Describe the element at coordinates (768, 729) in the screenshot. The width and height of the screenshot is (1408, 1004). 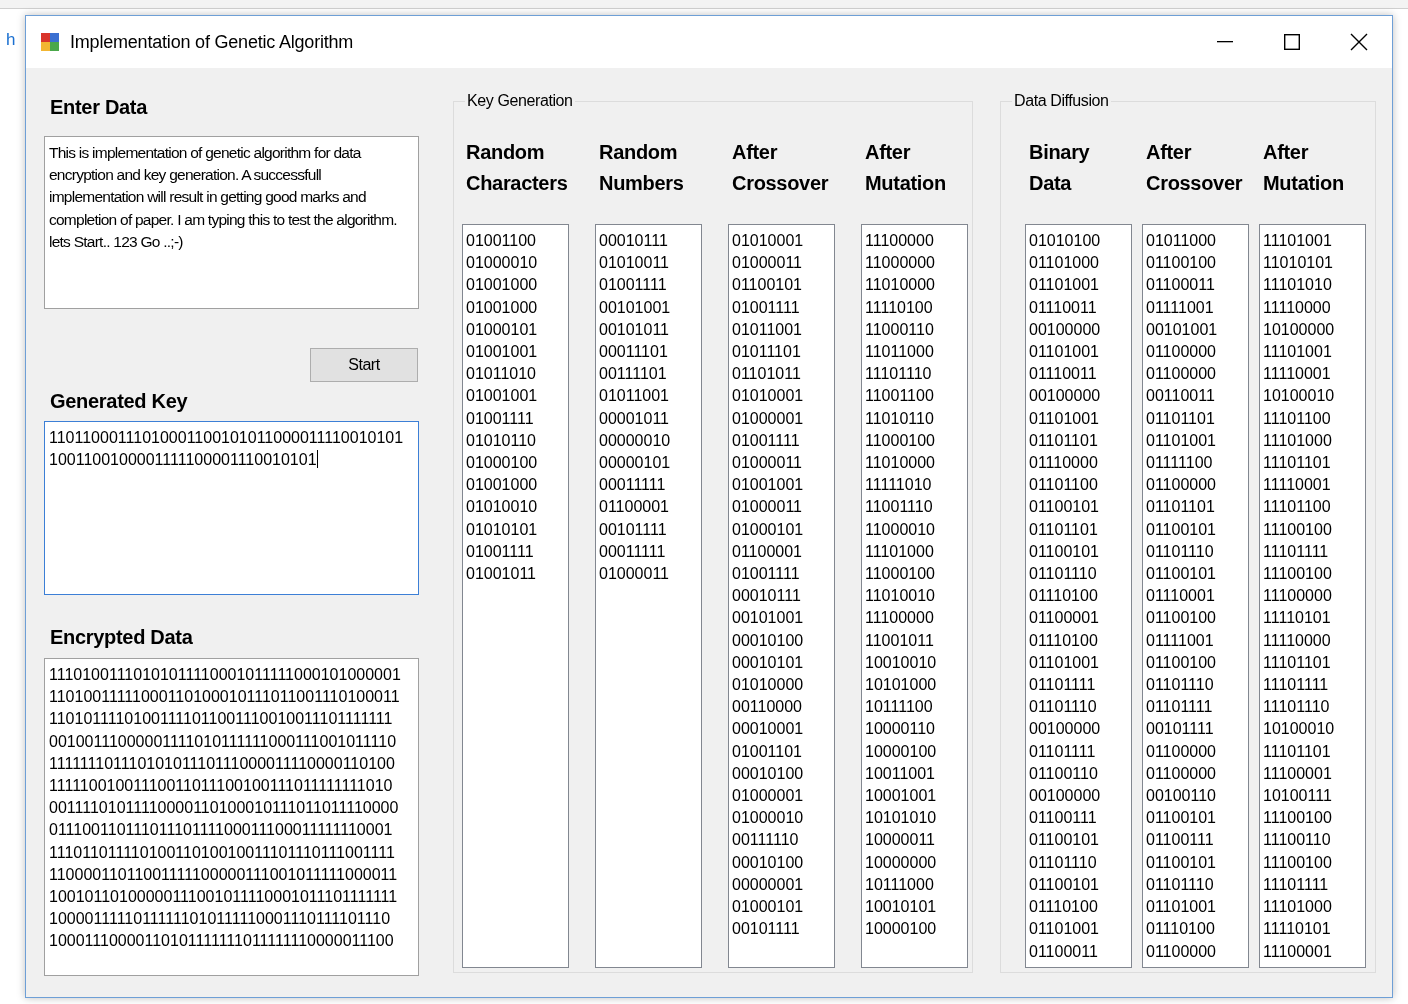
I see `list-item: 00010001` at that location.